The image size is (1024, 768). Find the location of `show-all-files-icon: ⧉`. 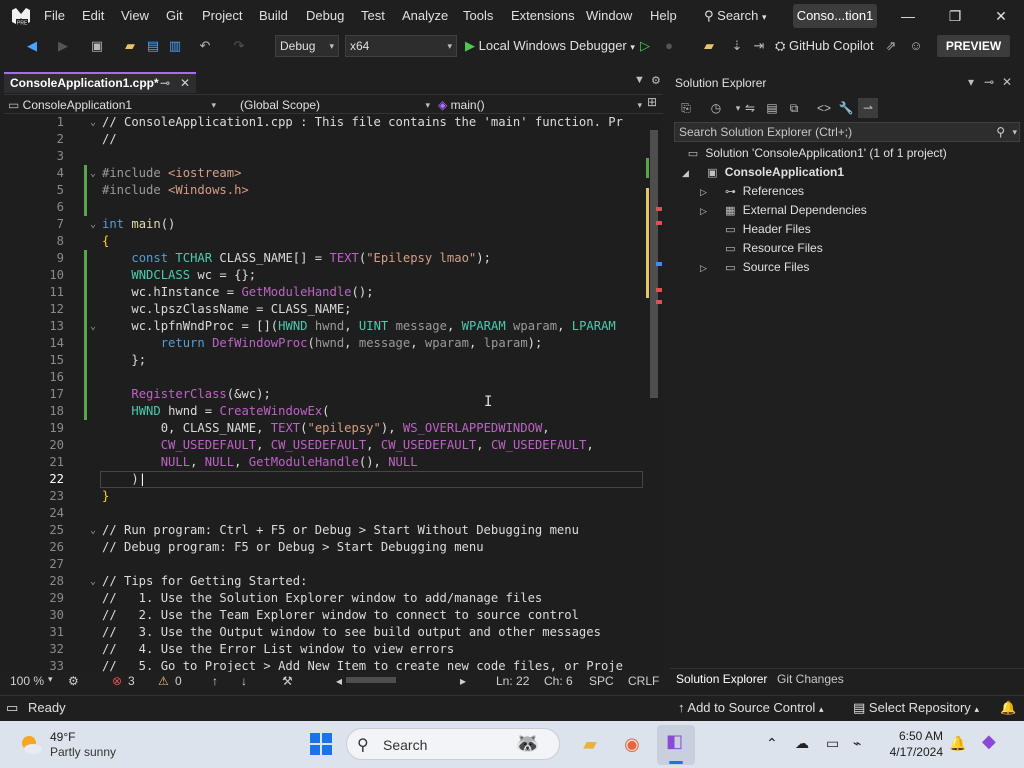

show-all-files-icon: ⧉ is located at coordinates (794, 108).